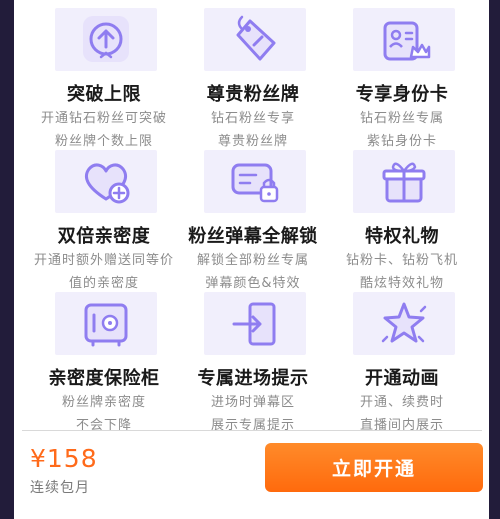  I want to click on perk-danmaku-unlock: 粉丝弹幕全解锁 解锁全部粉丝专属 弹幕颜色&特效, so click(253, 221).